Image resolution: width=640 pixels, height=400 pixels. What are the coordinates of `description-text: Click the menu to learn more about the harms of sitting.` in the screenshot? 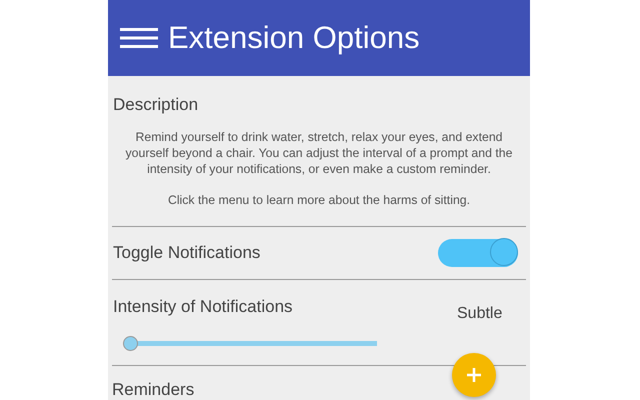 It's located at (319, 200).